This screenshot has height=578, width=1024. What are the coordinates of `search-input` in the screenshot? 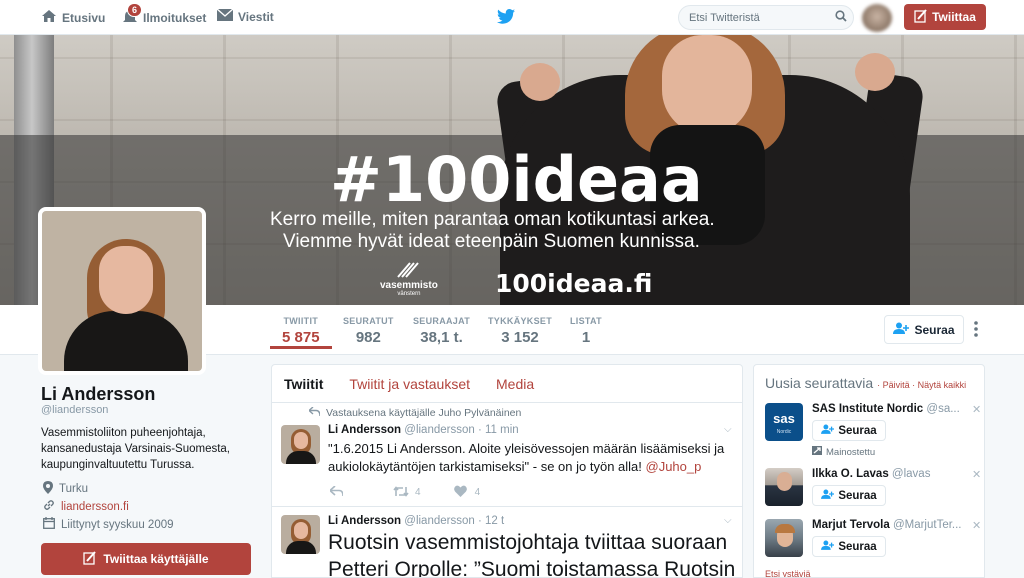 It's located at (766, 17).